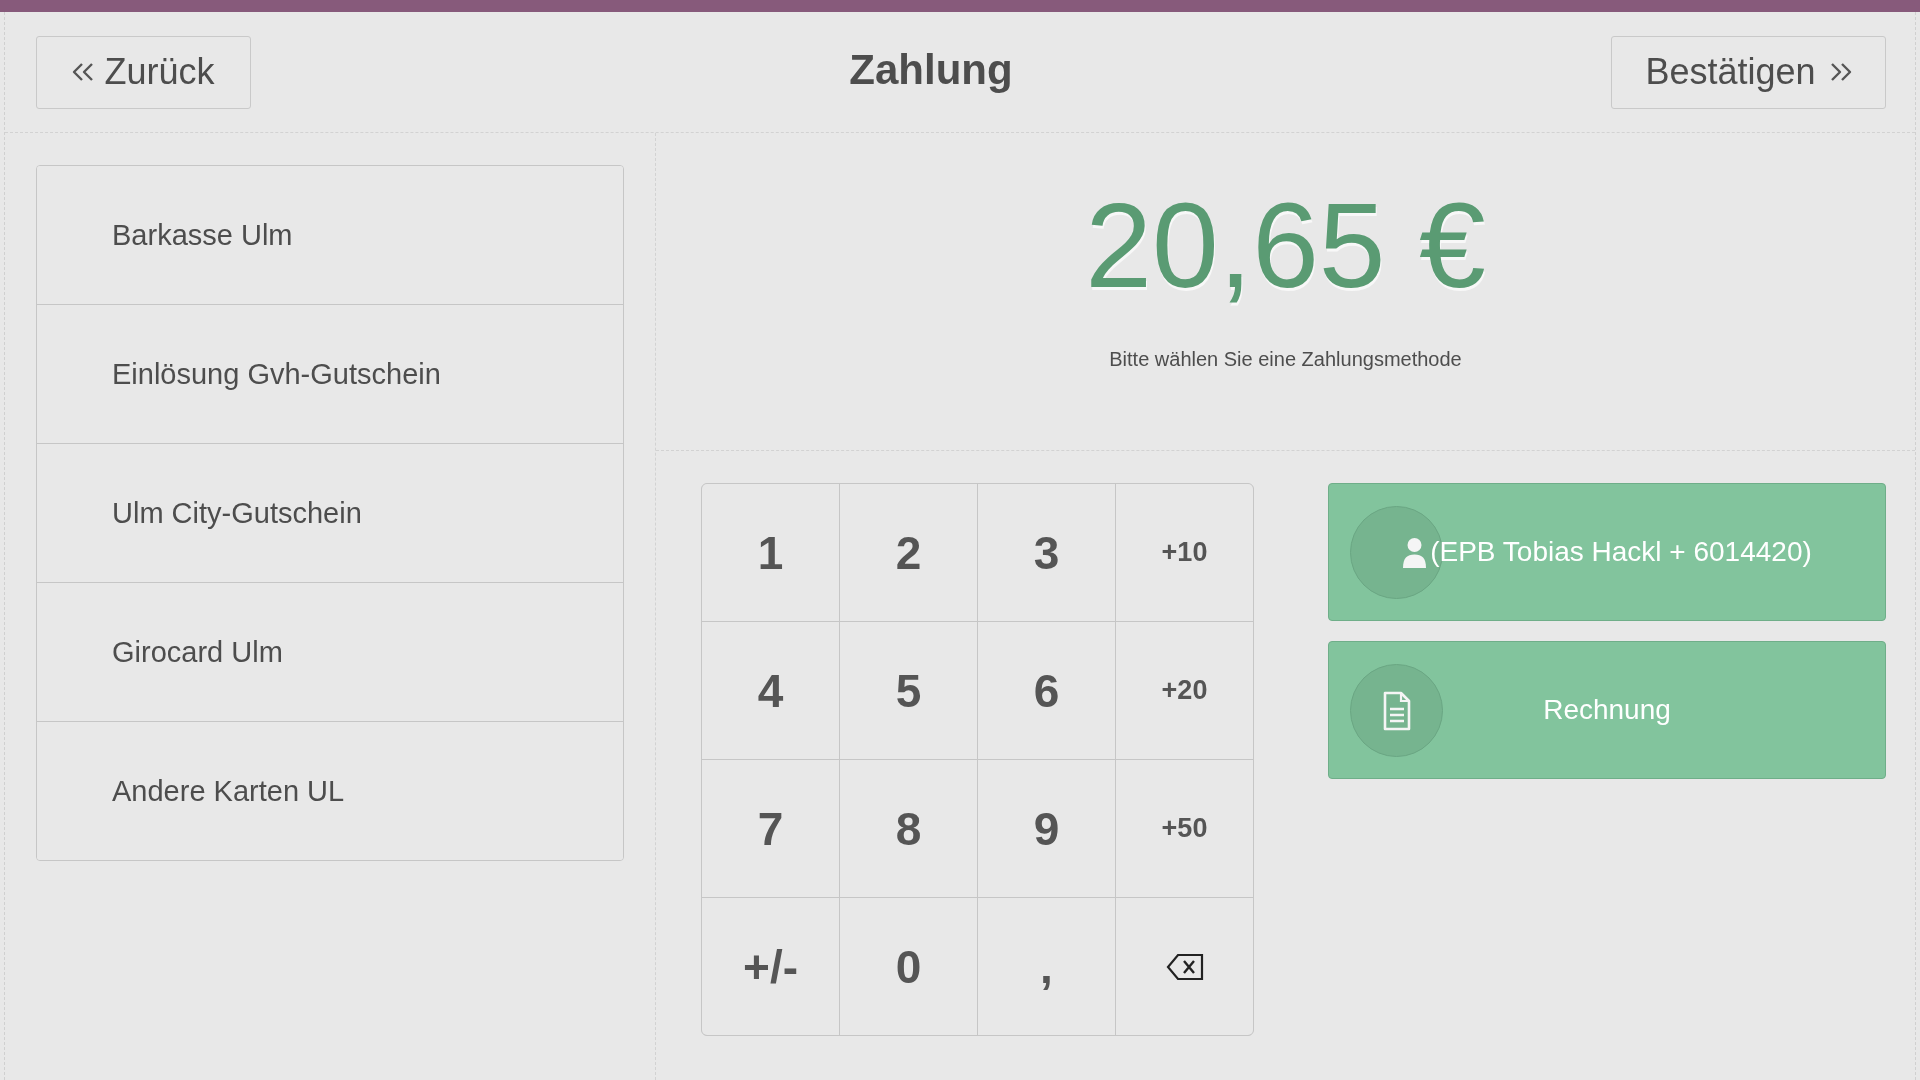 This screenshot has width=1920, height=1080. I want to click on keypad-key: 1, so click(770, 552).